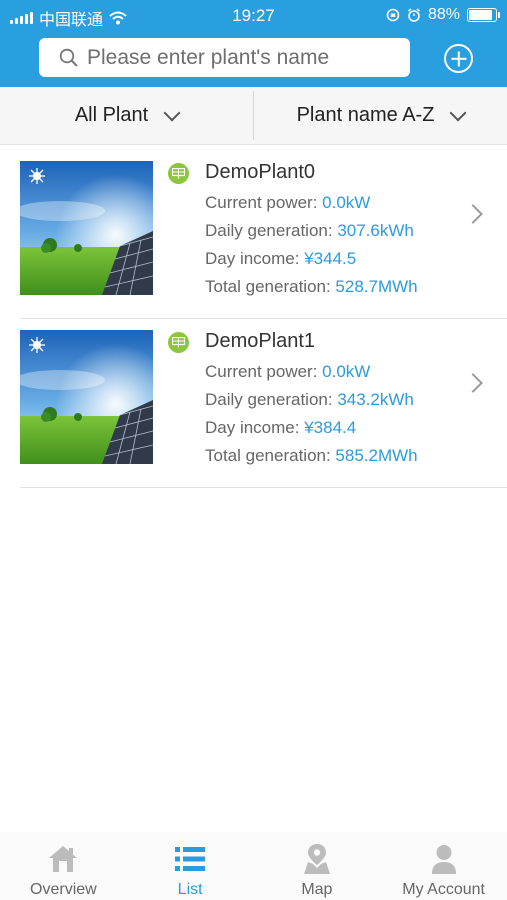  I want to click on tab-label: Overview, so click(63, 889).